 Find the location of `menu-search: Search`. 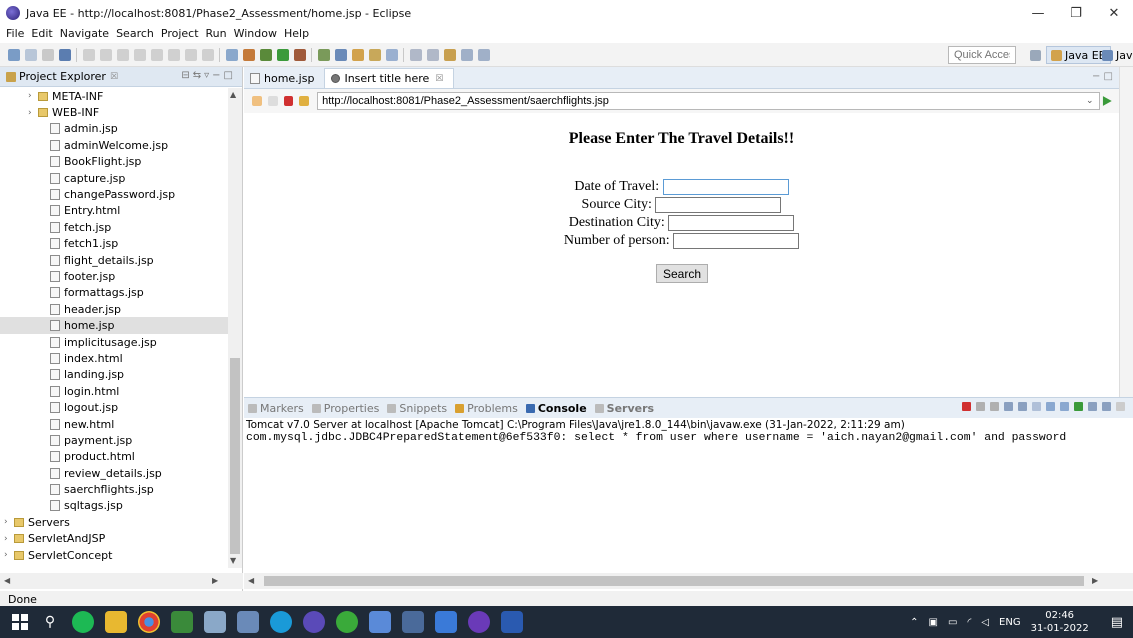

menu-search: Search is located at coordinates (135, 33).